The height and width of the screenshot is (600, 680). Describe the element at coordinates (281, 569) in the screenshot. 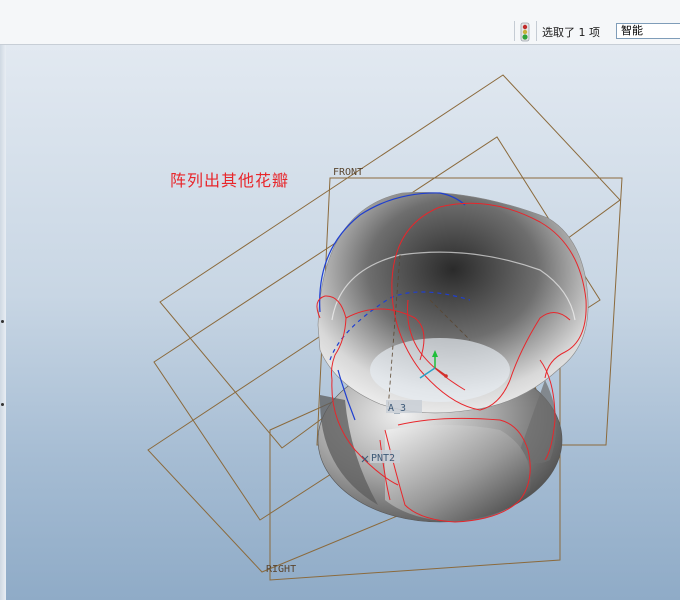

I see `datum-plane-right-label: RIGHT` at that location.